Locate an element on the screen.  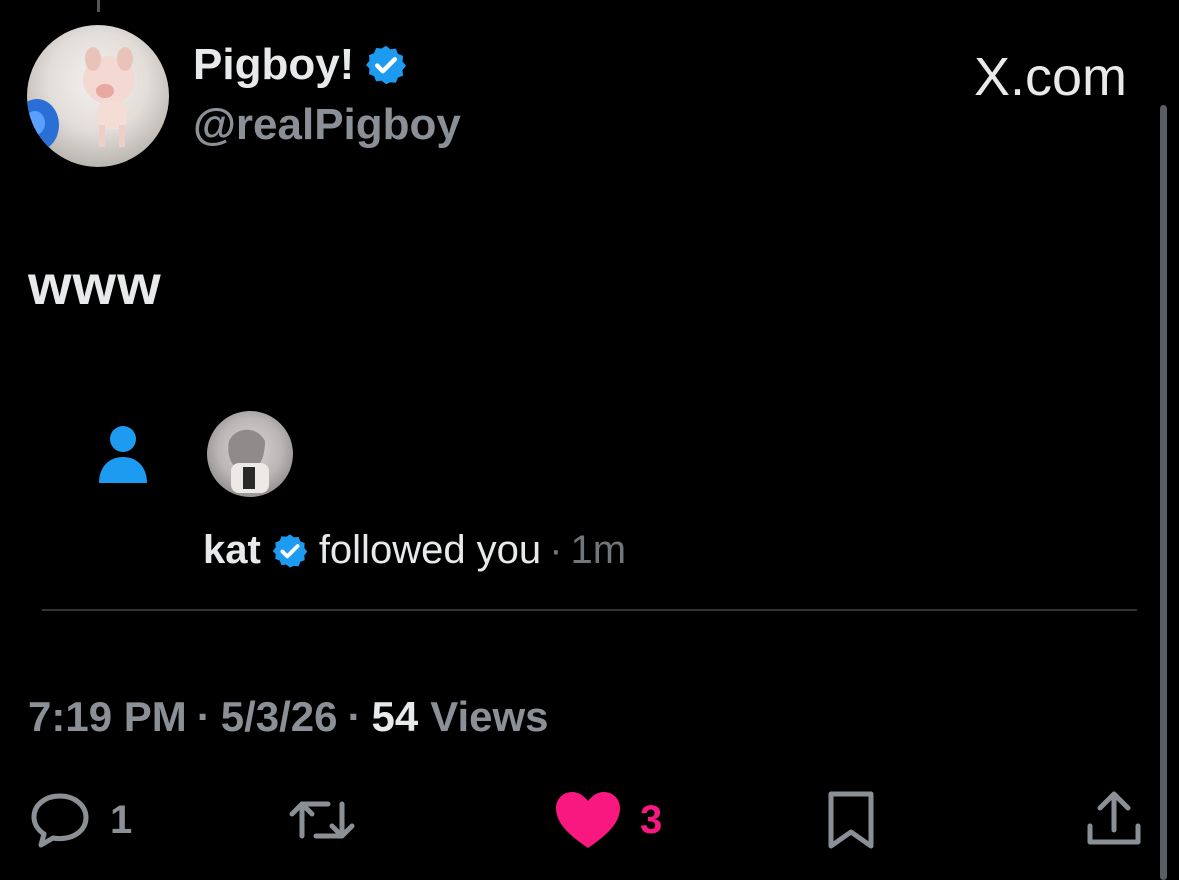
post-time: 7:19 PM is located at coordinates (107, 716).